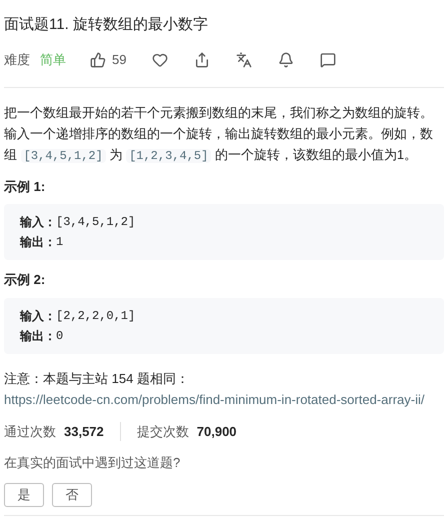  Describe the element at coordinates (72, 494) in the screenshot. I see `answer-button: 否` at that location.